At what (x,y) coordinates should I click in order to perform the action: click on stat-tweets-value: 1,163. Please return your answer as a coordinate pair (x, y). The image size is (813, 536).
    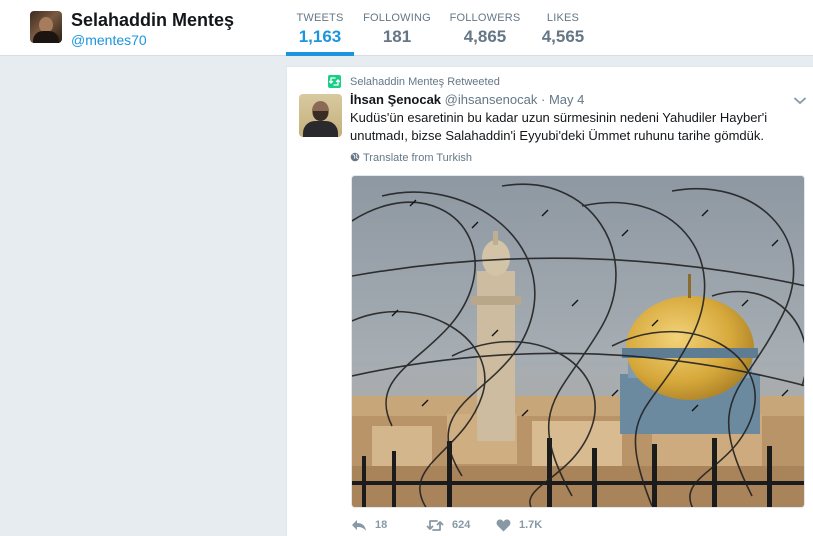
    Looking at the image, I should click on (320, 36).